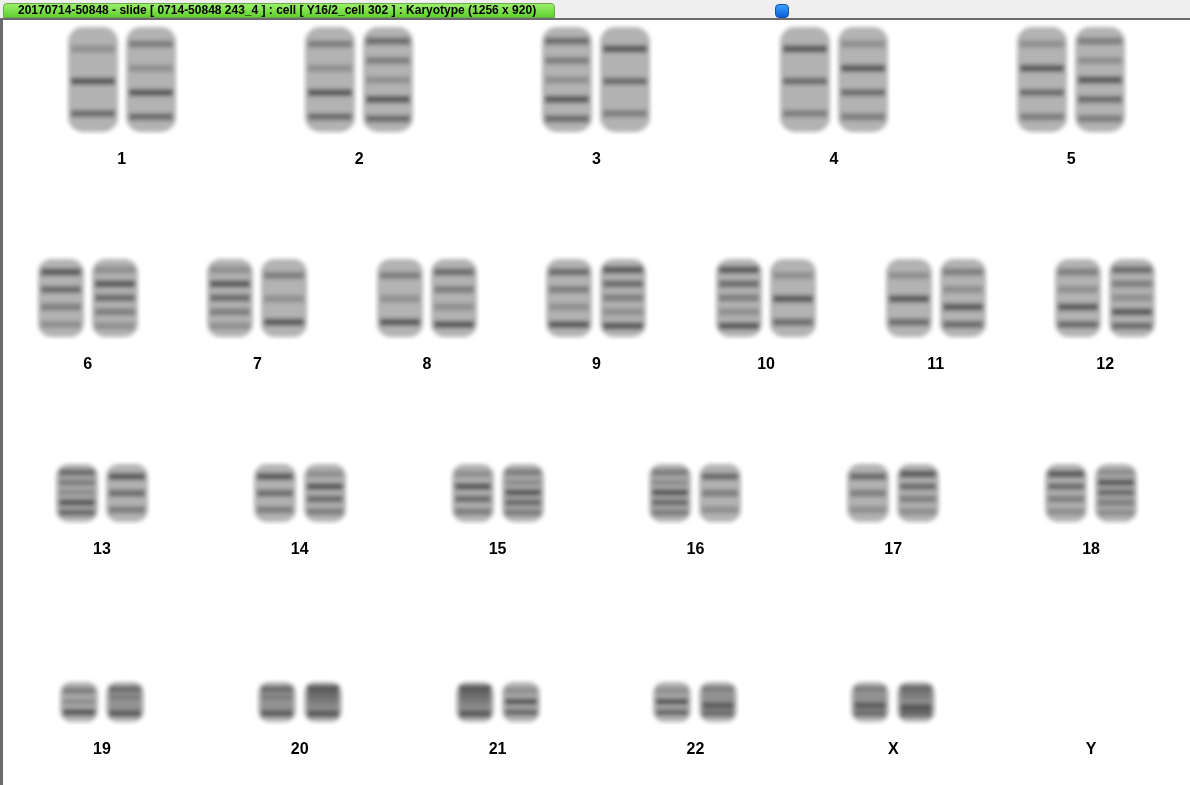  Describe the element at coordinates (257, 364) in the screenshot. I see `chromosome-number: 7` at that location.